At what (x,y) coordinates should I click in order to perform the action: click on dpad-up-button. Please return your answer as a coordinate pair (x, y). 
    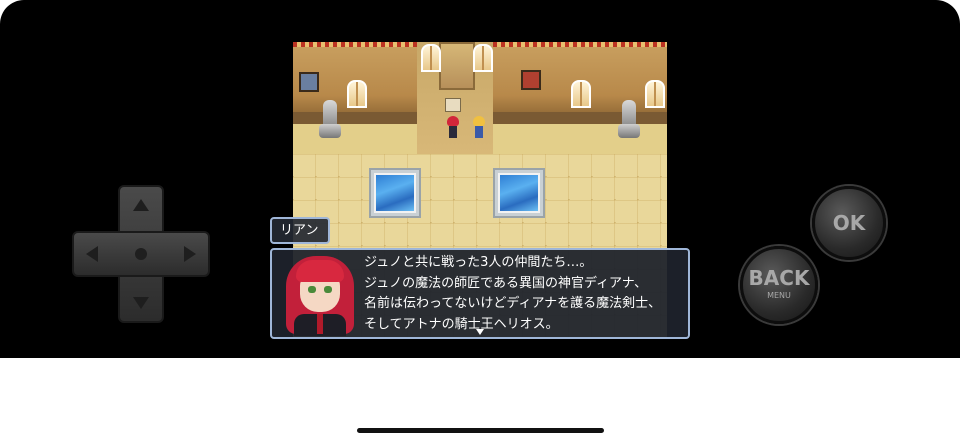
    Looking at the image, I should click on (141, 205).